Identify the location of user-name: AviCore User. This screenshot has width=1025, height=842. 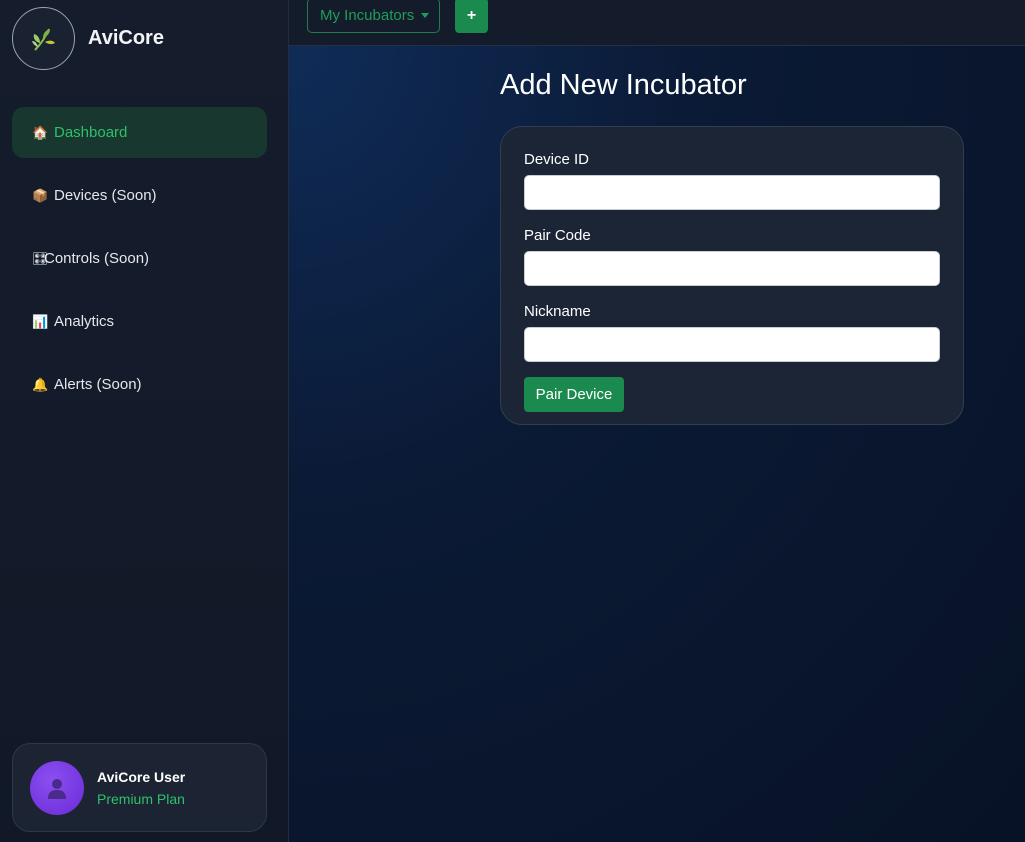
(141, 776).